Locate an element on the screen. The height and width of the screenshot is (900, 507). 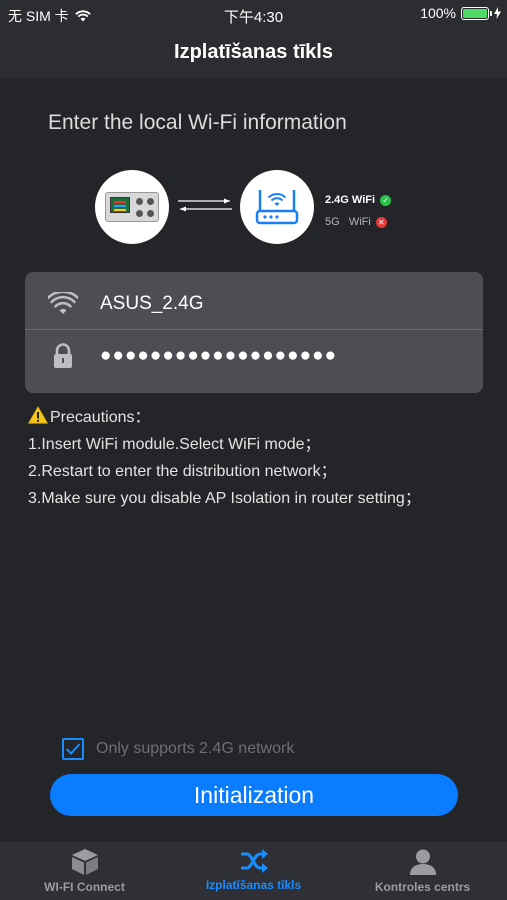
instruction-heading: Enter the local Wi-Fi information is located at coordinates (197, 122).